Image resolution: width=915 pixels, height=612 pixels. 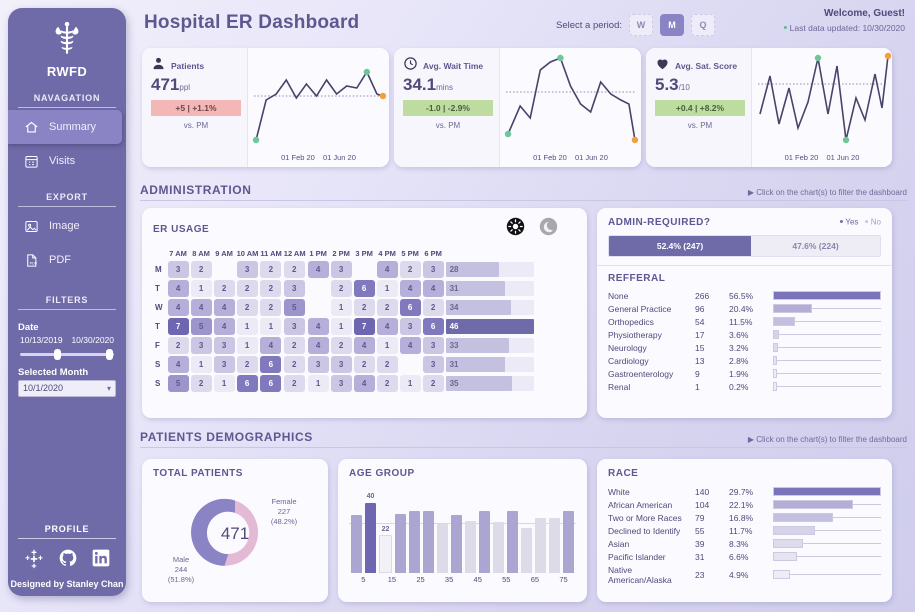 What do you see at coordinates (744, 574) in the screenshot?
I see `race-row: Native American/Alaska 23 4.9%` at bounding box center [744, 574].